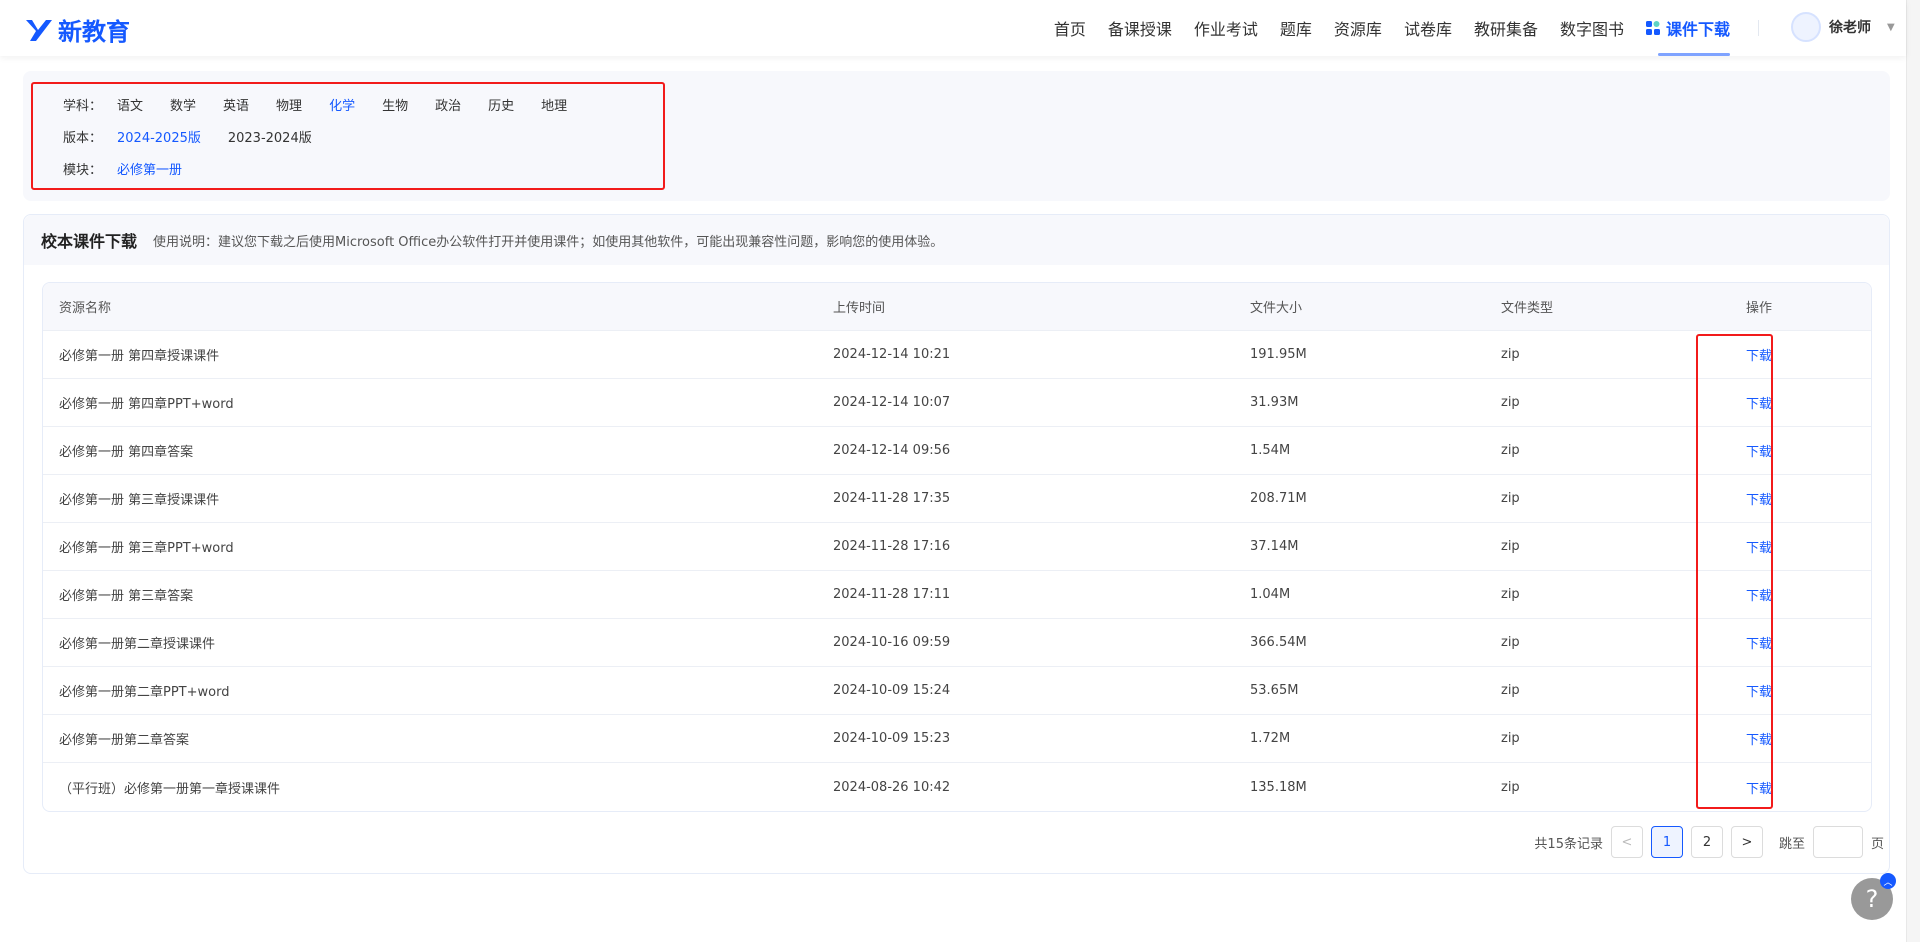 Image resolution: width=1920 pixels, height=942 pixels. Describe the element at coordinates (1706, 842) in the screenshot. I see `page-button: 2` at that location.